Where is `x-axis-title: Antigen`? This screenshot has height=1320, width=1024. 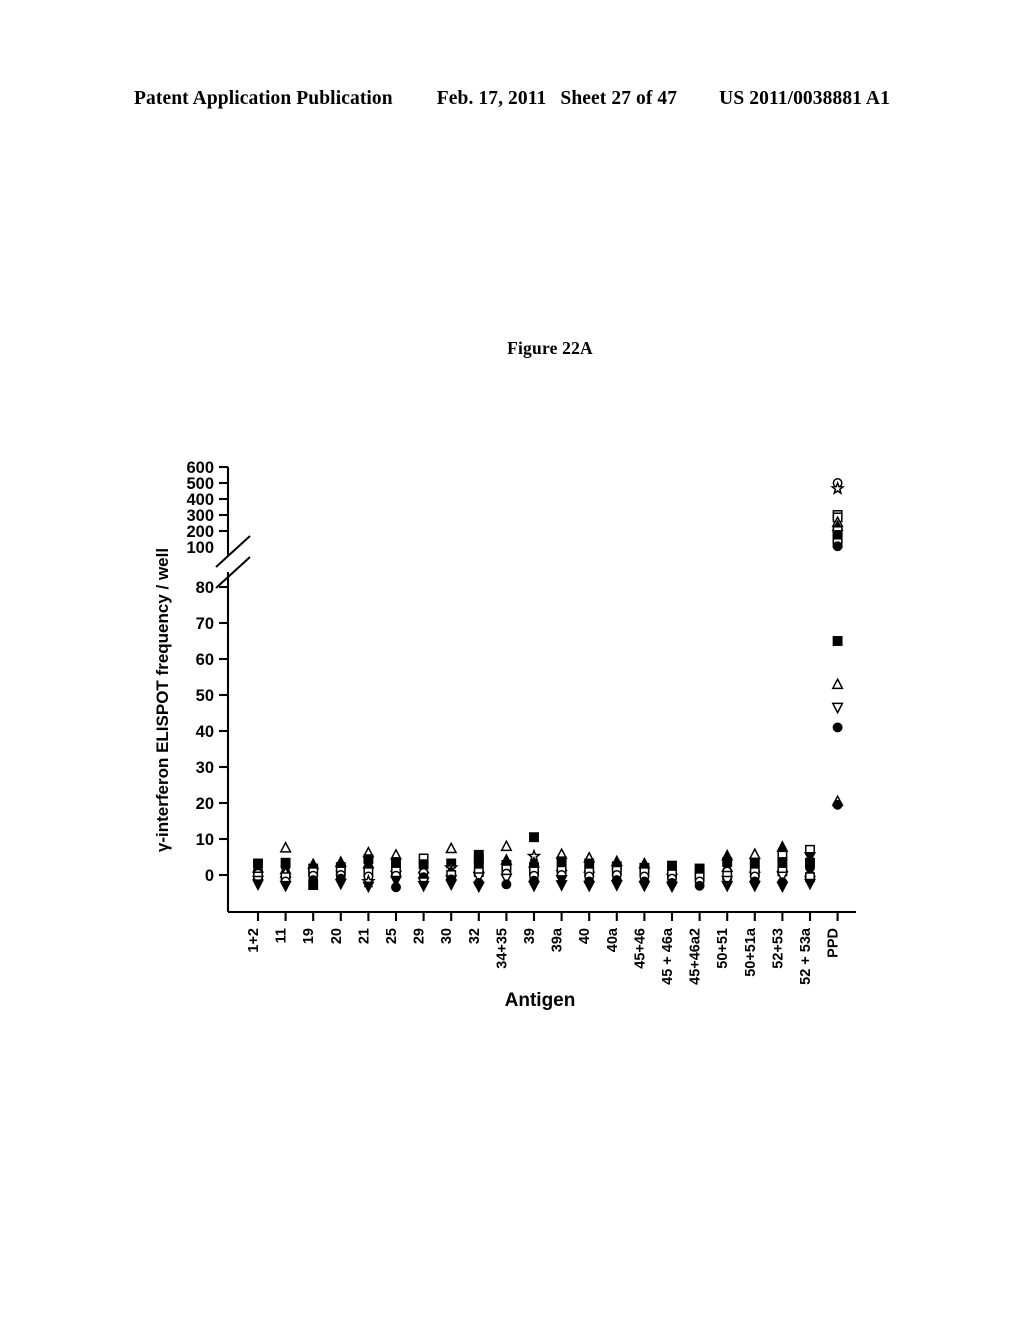 x-axis-title: Antigen is located at coordinates (540, 1000).